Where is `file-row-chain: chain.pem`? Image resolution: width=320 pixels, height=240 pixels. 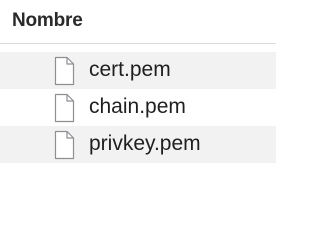 file-row-chain: chain.pem is located at coordinates (138, 107).